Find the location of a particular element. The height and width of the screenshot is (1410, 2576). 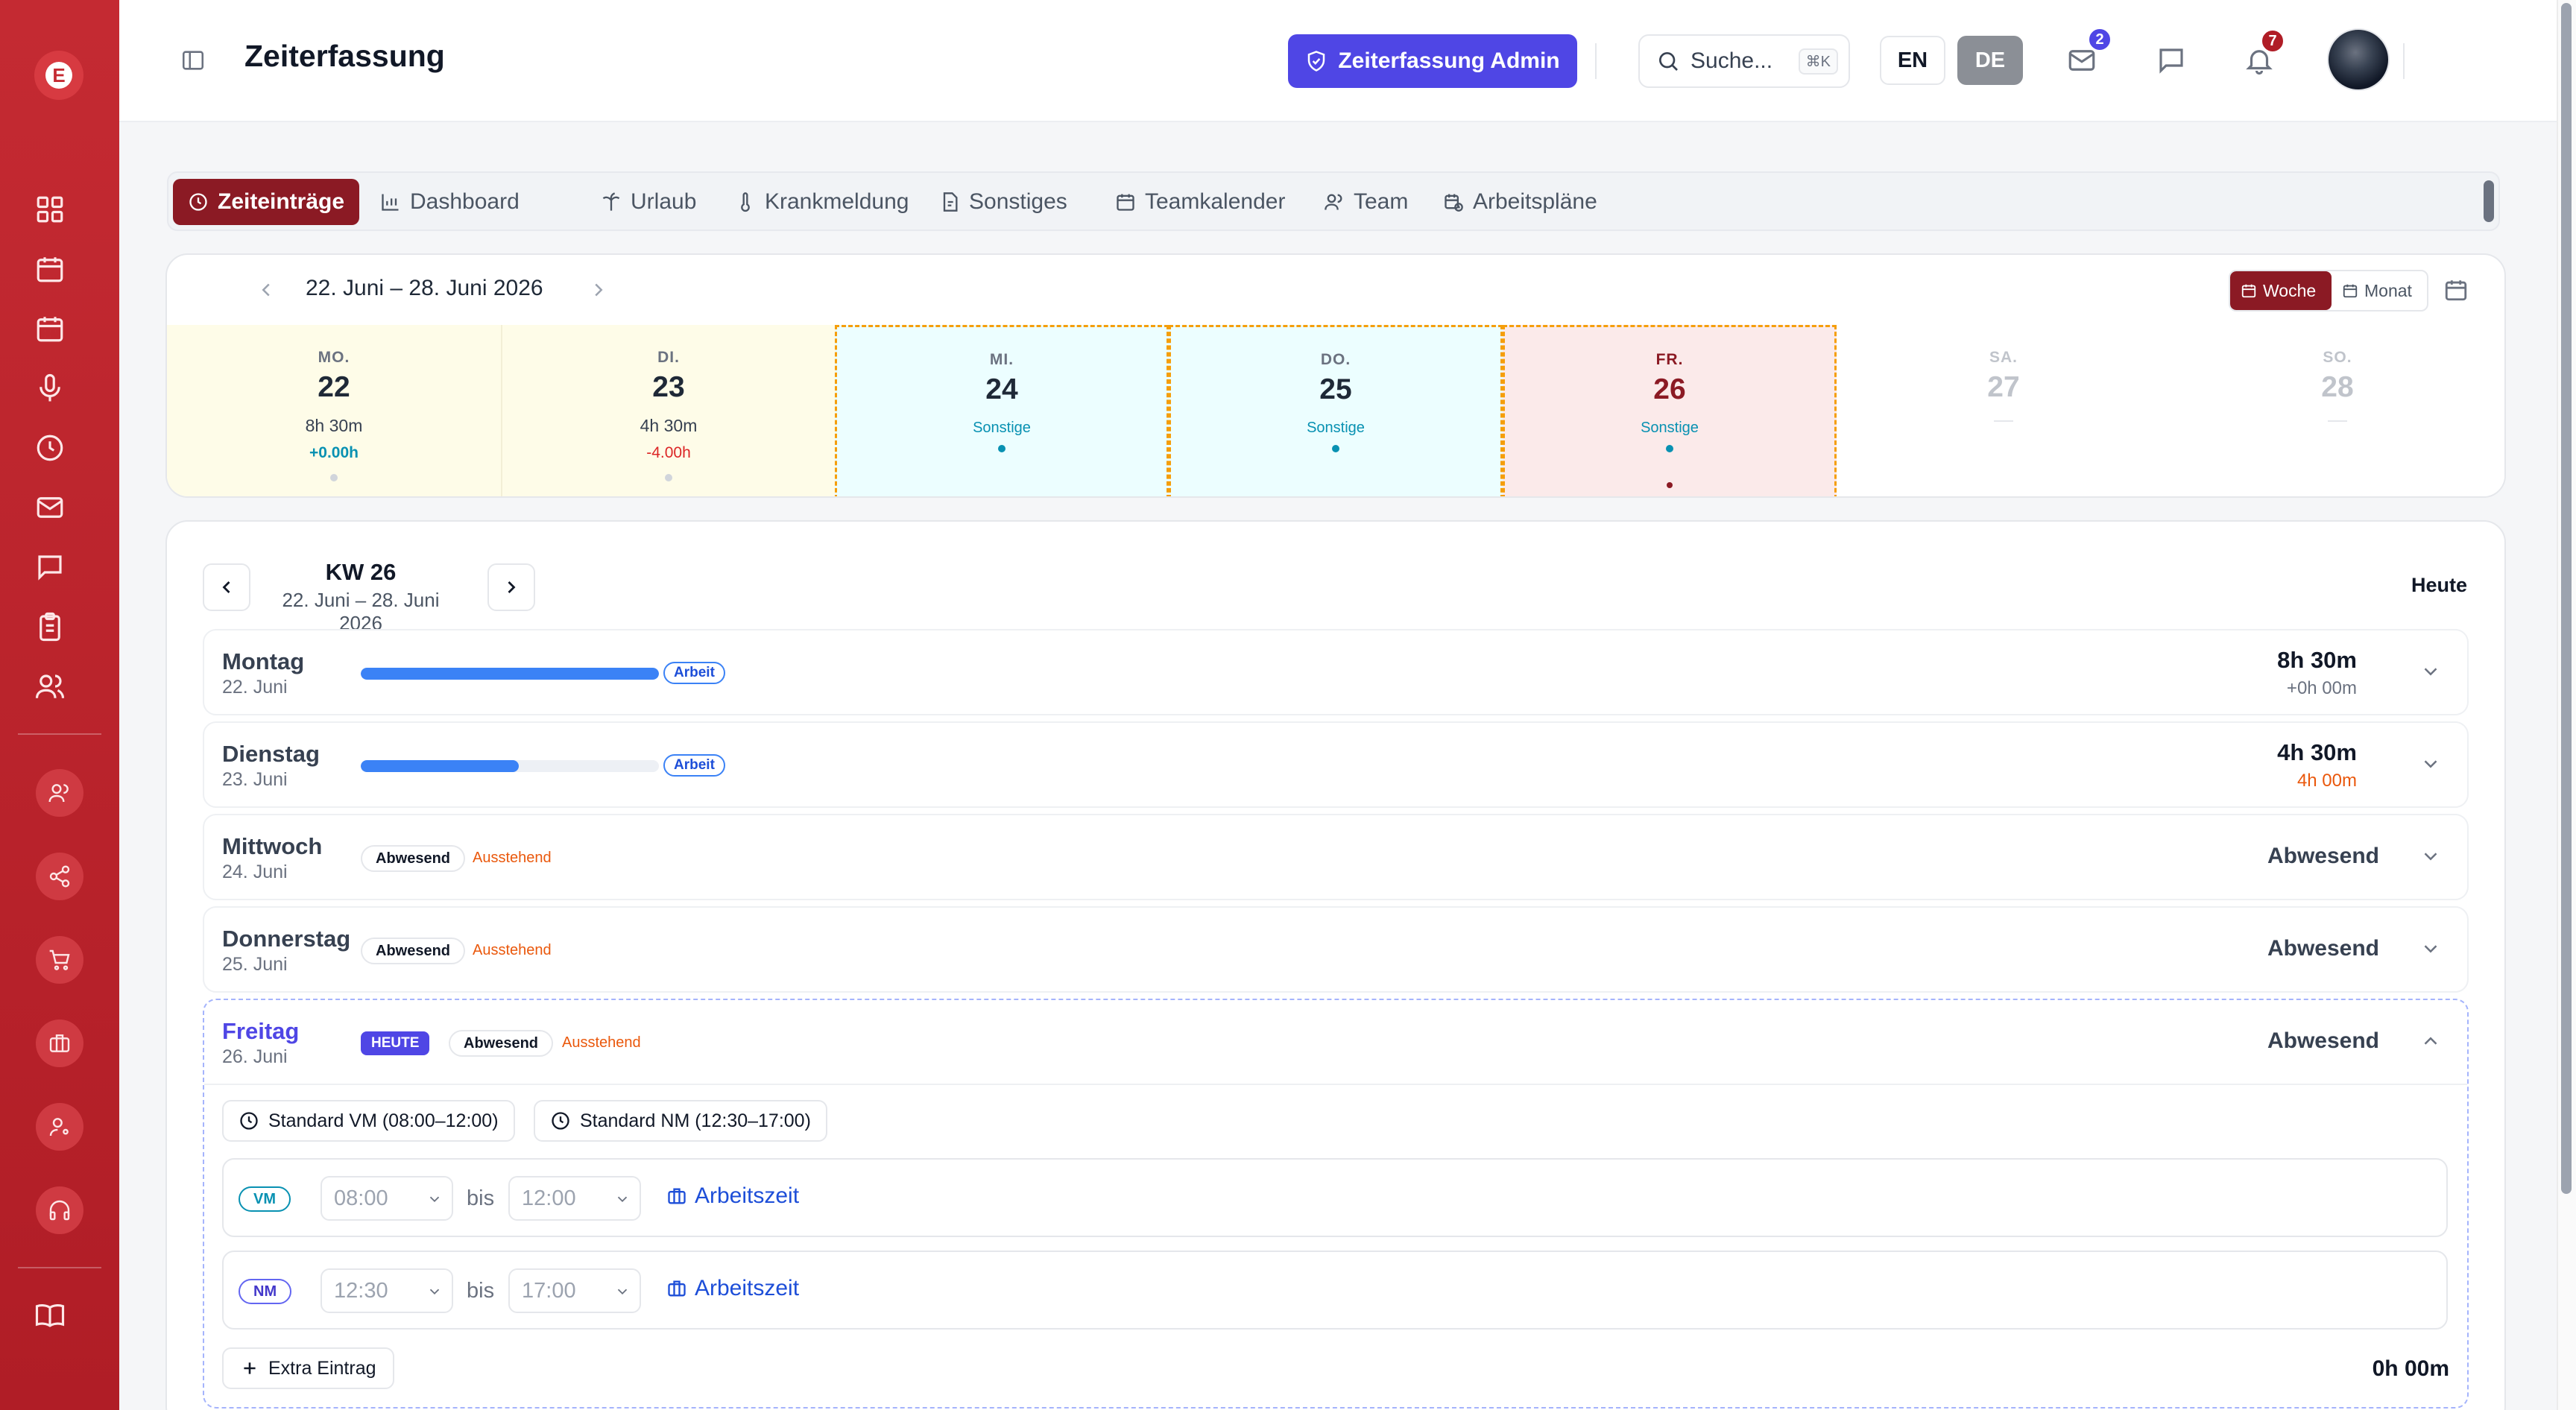

tab-sonstiges: Sonstiges is located at coordinates (1003, 202).